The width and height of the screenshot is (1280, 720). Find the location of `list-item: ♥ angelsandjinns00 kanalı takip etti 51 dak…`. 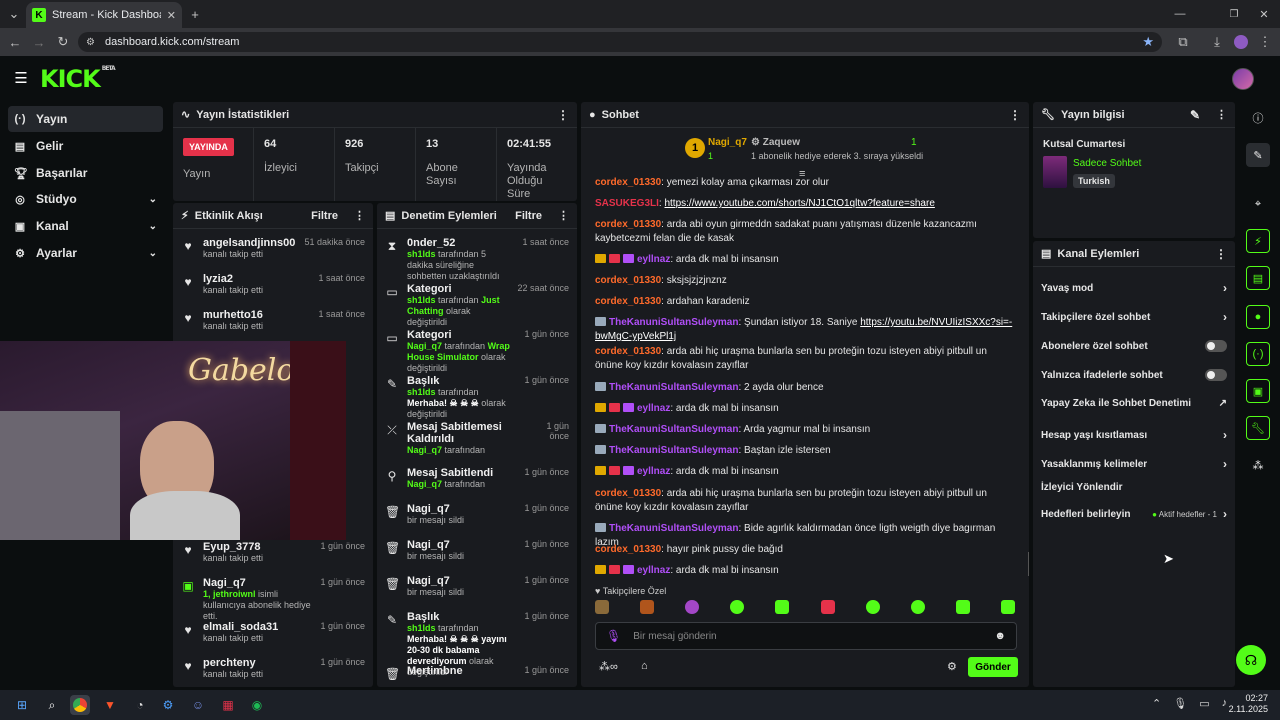

list-item: ♥ angelsandjinns00 kanalı takip etti 51 dak… is located at coordinates (273, 248).